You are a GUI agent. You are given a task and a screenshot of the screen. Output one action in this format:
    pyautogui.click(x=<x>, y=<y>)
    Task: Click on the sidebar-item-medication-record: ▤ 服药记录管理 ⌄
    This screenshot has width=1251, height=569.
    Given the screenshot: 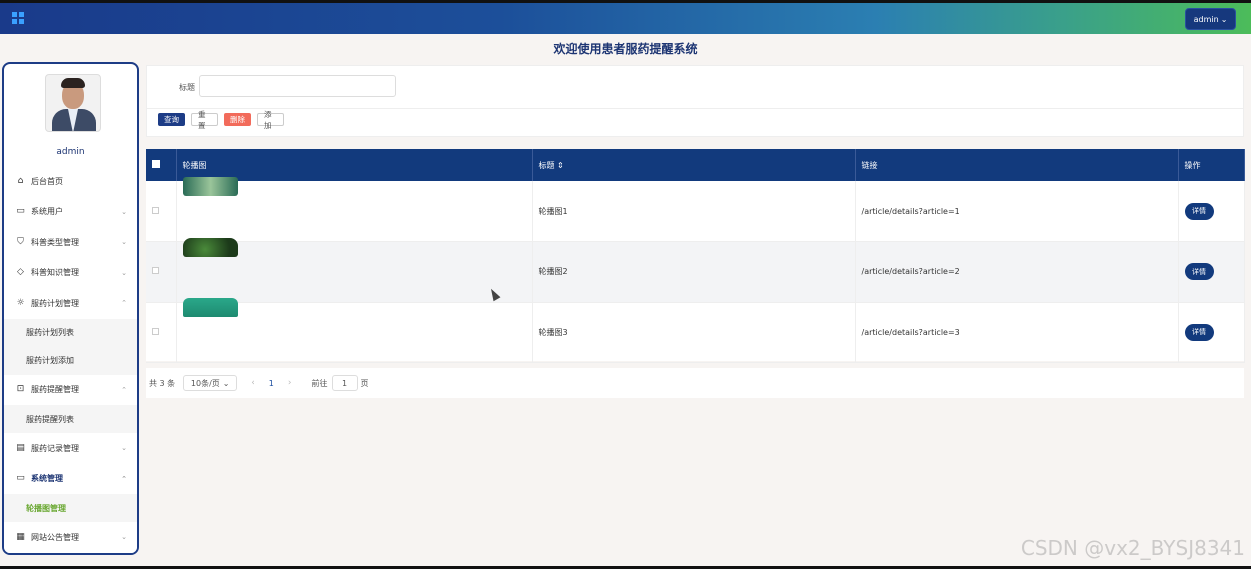 What is the action you would take?
    pyautogui.click(x=70, y=448)
    